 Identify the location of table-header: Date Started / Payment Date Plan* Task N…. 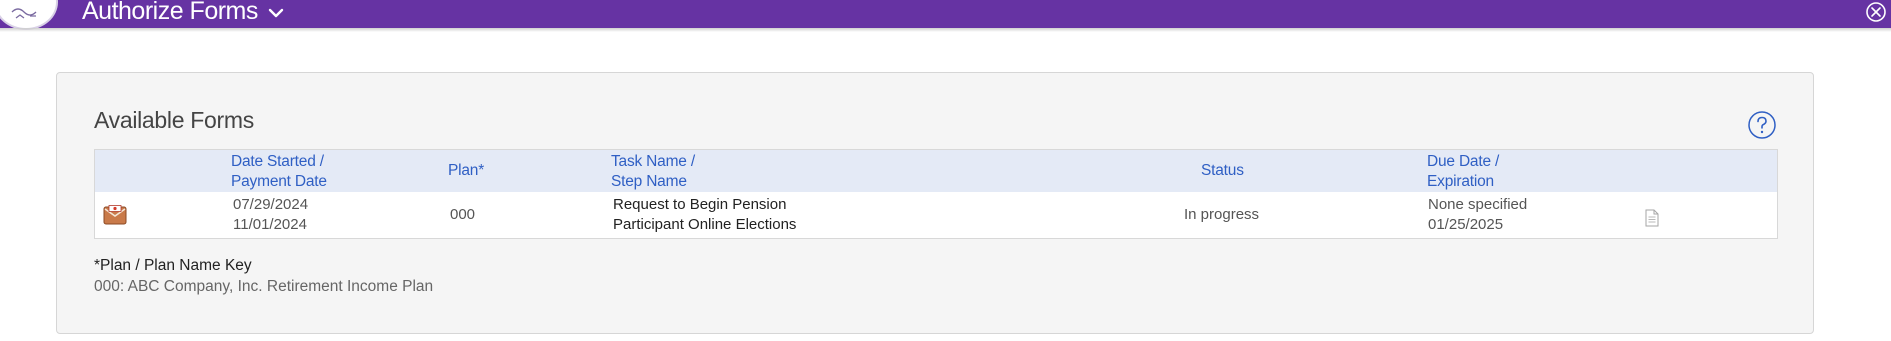
(936, 171).